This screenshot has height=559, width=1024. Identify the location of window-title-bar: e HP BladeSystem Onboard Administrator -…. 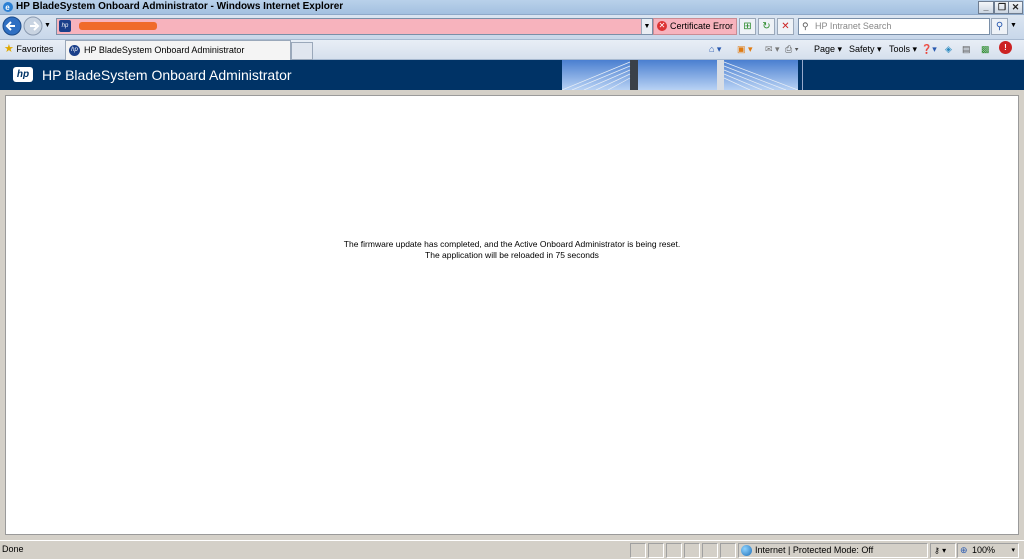
(512, 7).